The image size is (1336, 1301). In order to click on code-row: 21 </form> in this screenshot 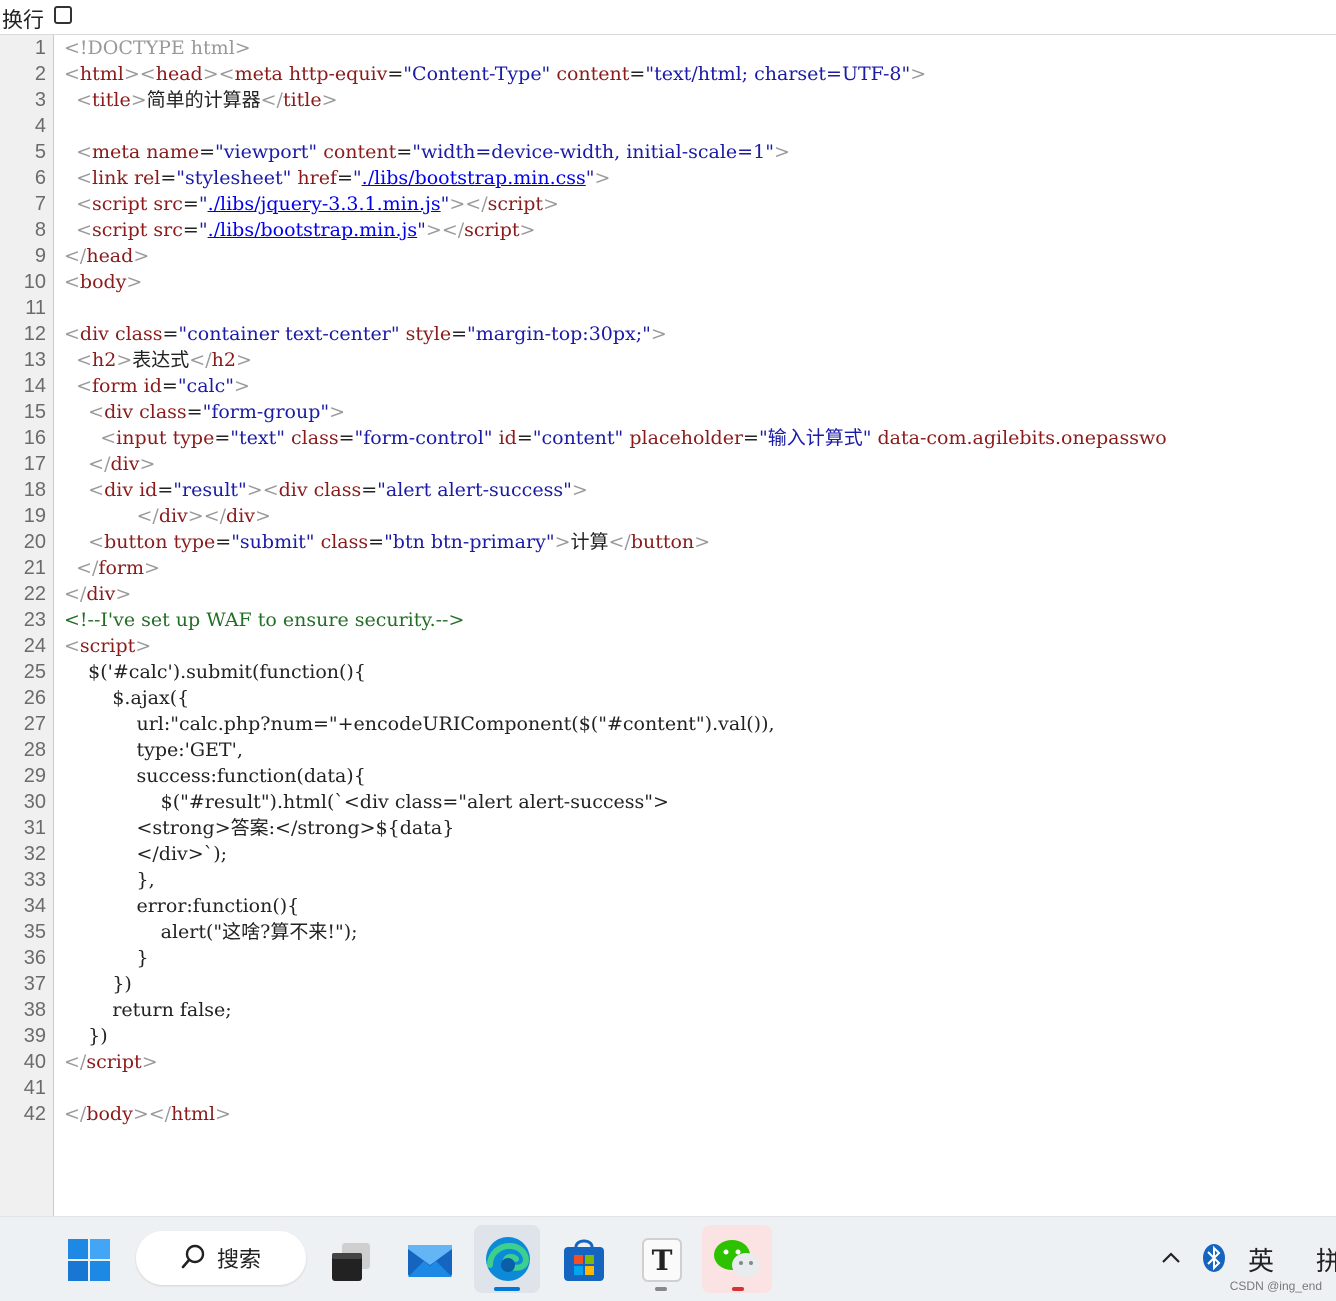, I will do `click(668, 568)`.